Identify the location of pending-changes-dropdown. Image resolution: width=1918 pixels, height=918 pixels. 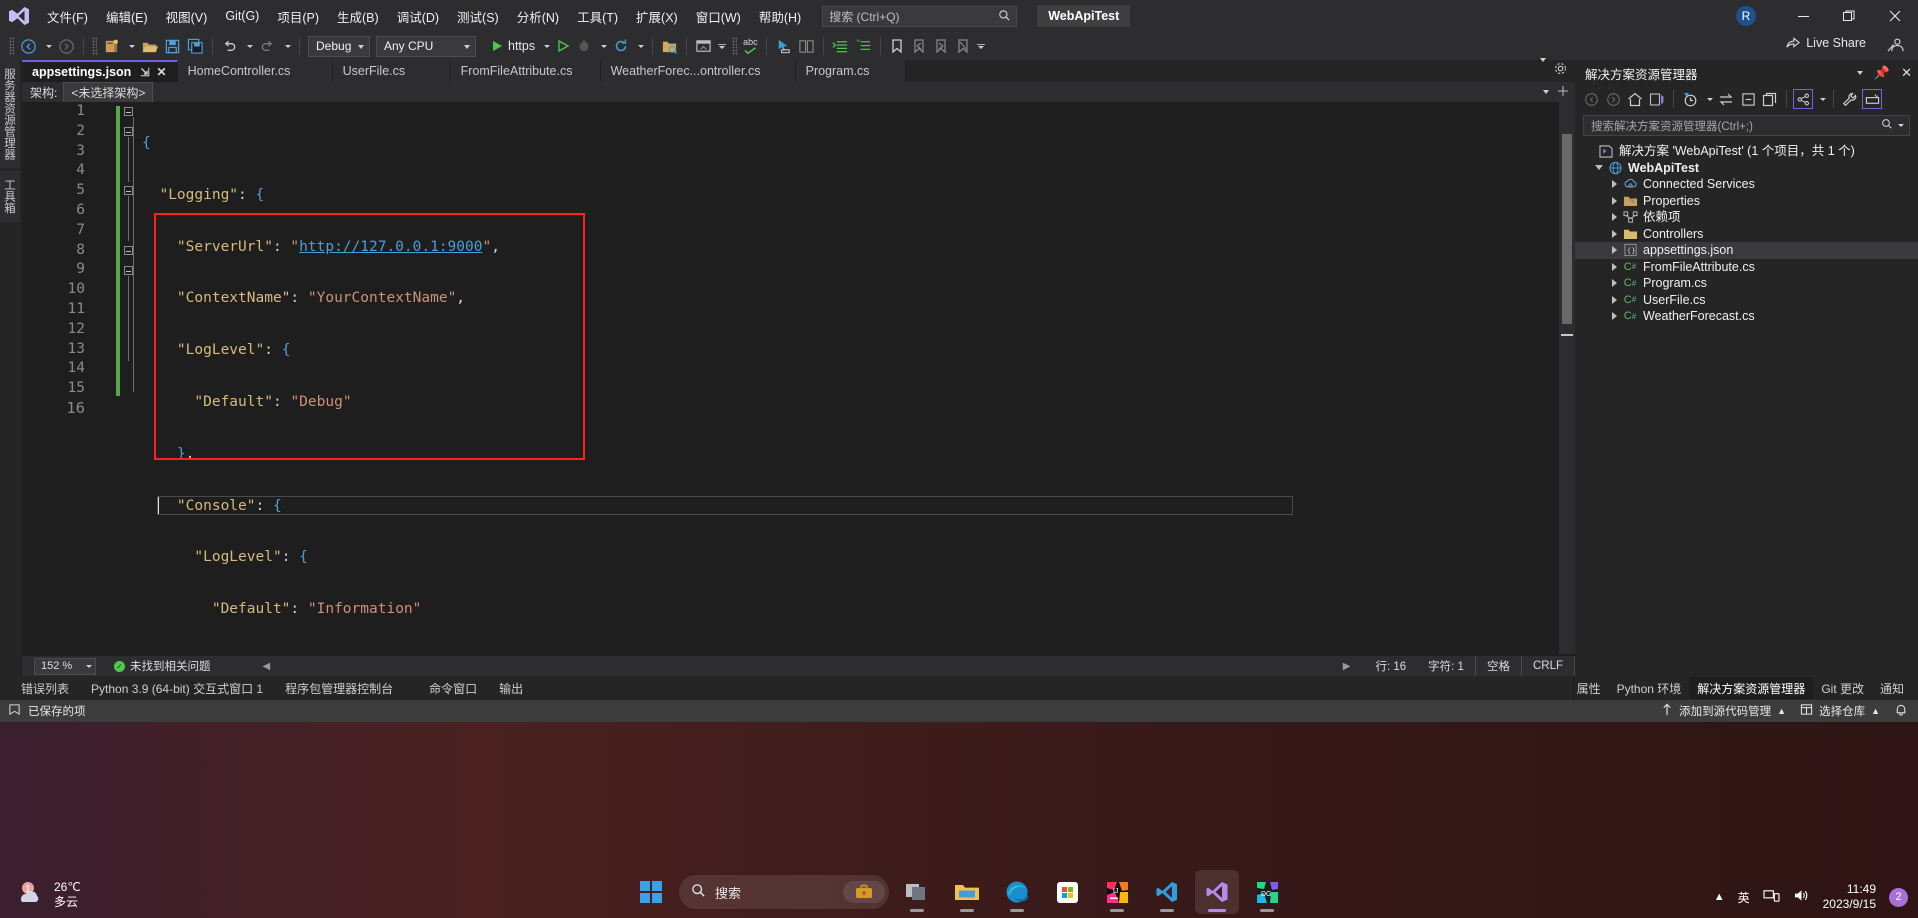
(1708, 99).